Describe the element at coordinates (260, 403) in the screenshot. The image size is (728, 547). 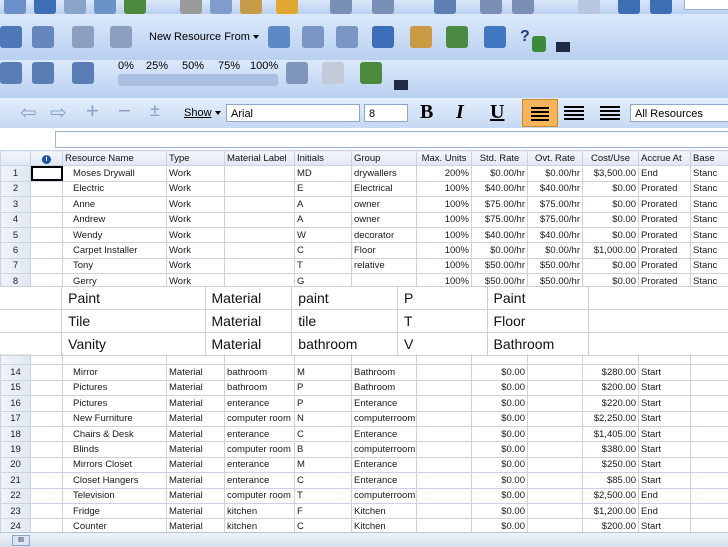
I see `table-cell: enterance` at that location.